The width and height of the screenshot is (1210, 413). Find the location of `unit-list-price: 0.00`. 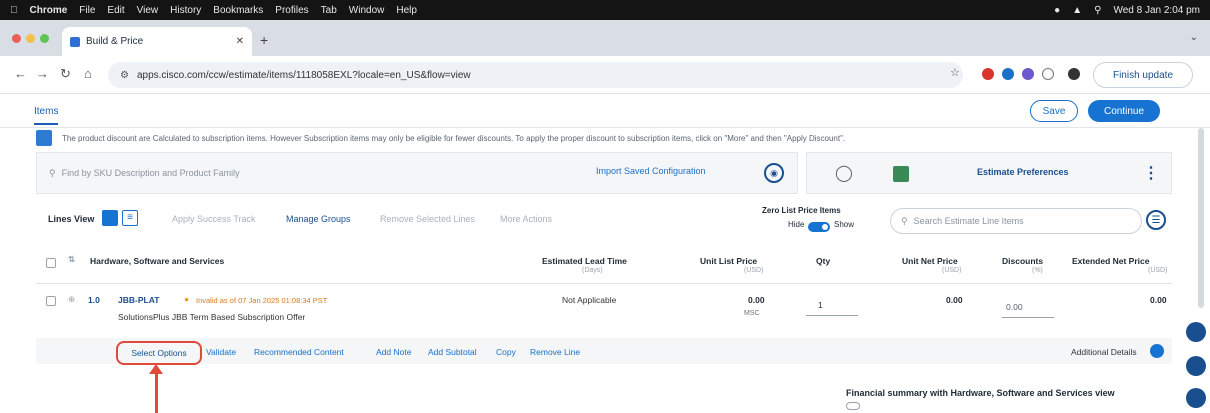

unit-list-price: 0.00 is located at coordinates (756, 300).